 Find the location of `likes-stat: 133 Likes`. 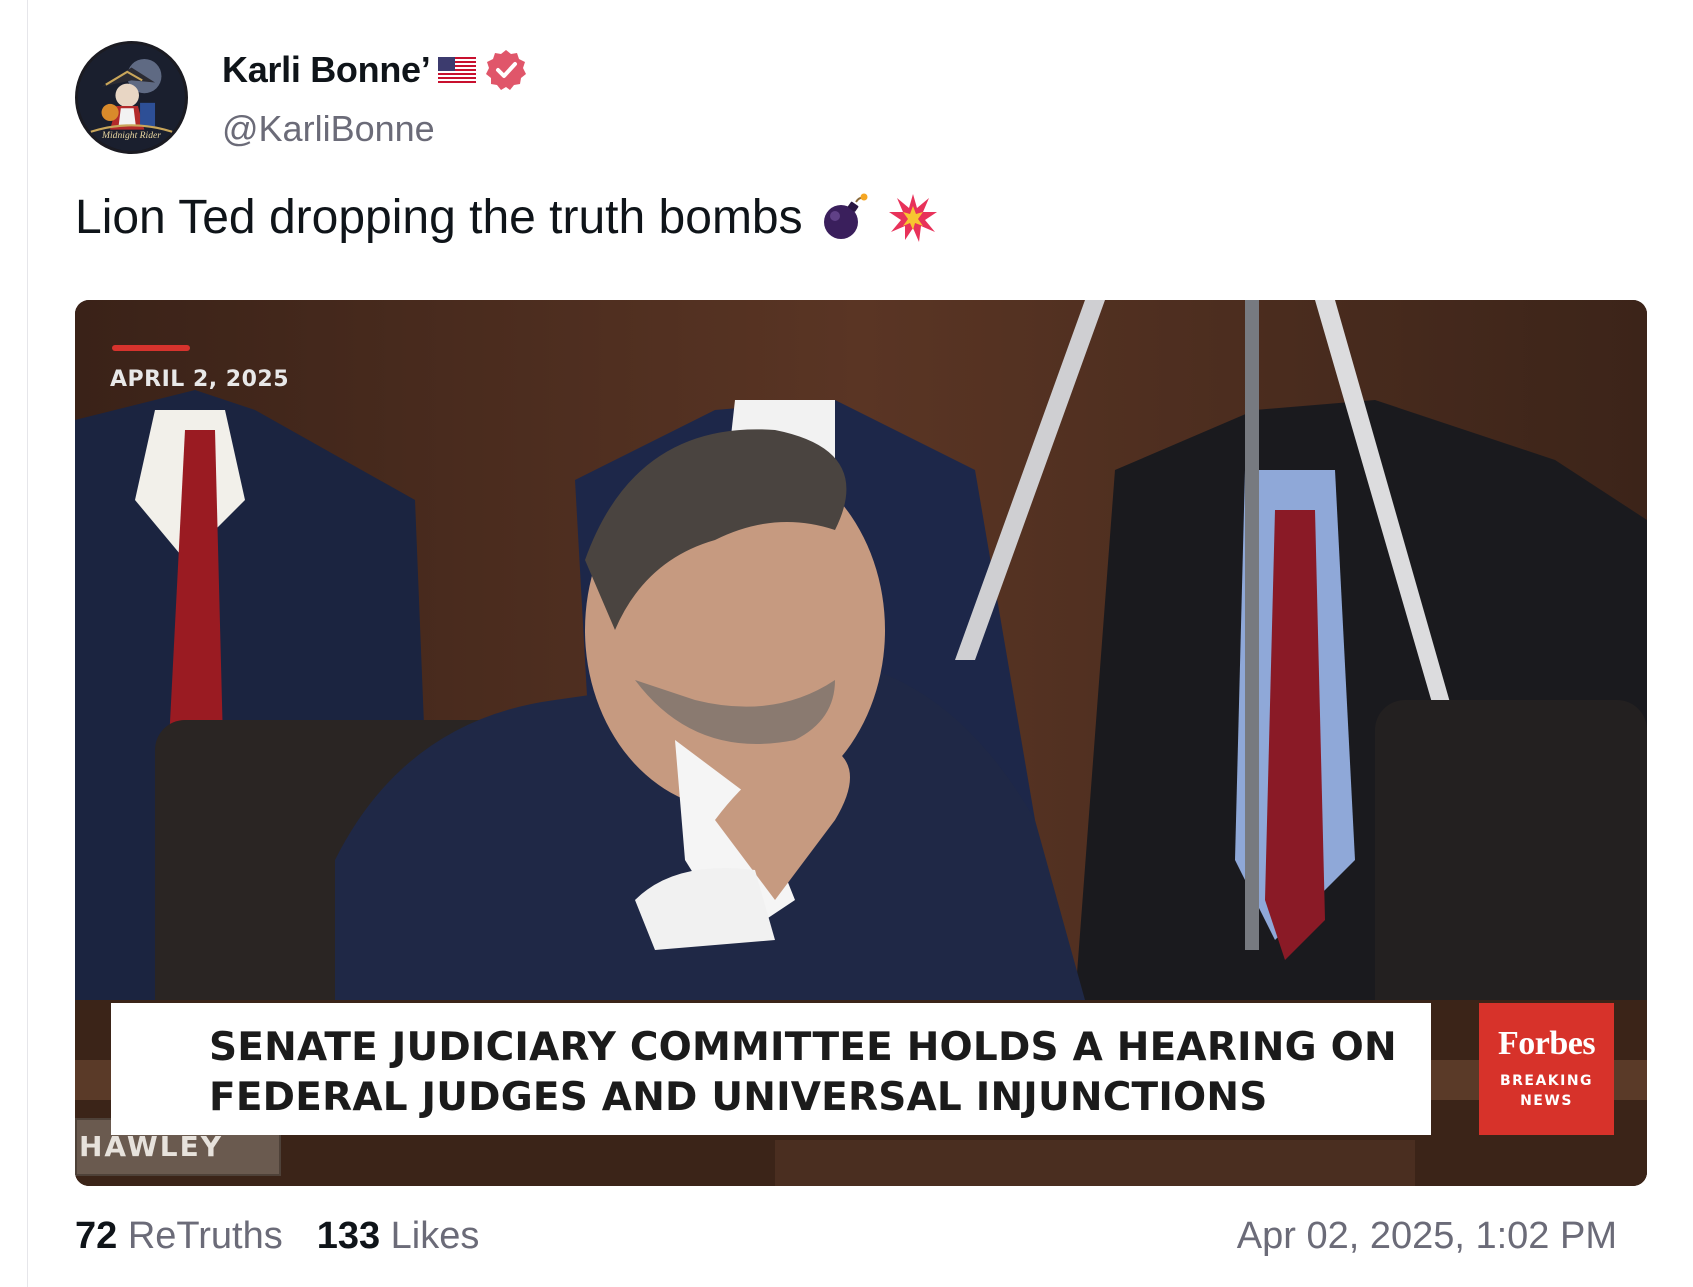

likes-stat: 133 Likes is located at coordinates (398, 1236).